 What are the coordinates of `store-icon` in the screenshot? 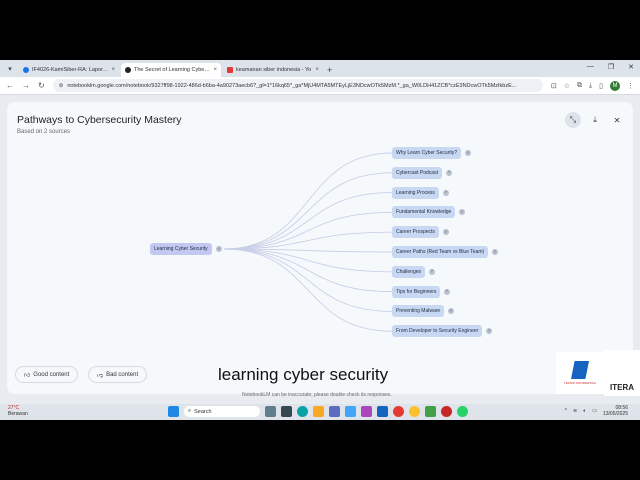 It's located at (350, 411).